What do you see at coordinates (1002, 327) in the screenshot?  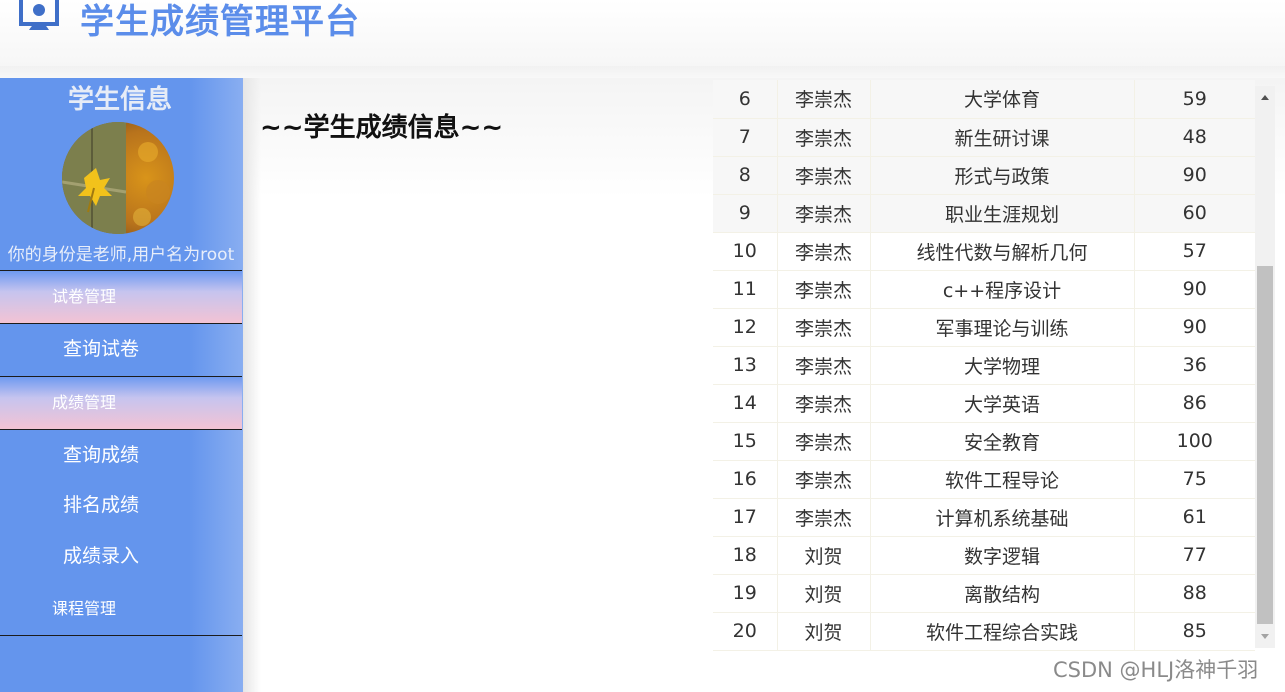 I see `cell-course: 军事理论与训练` at bounding box center [1002, 327].